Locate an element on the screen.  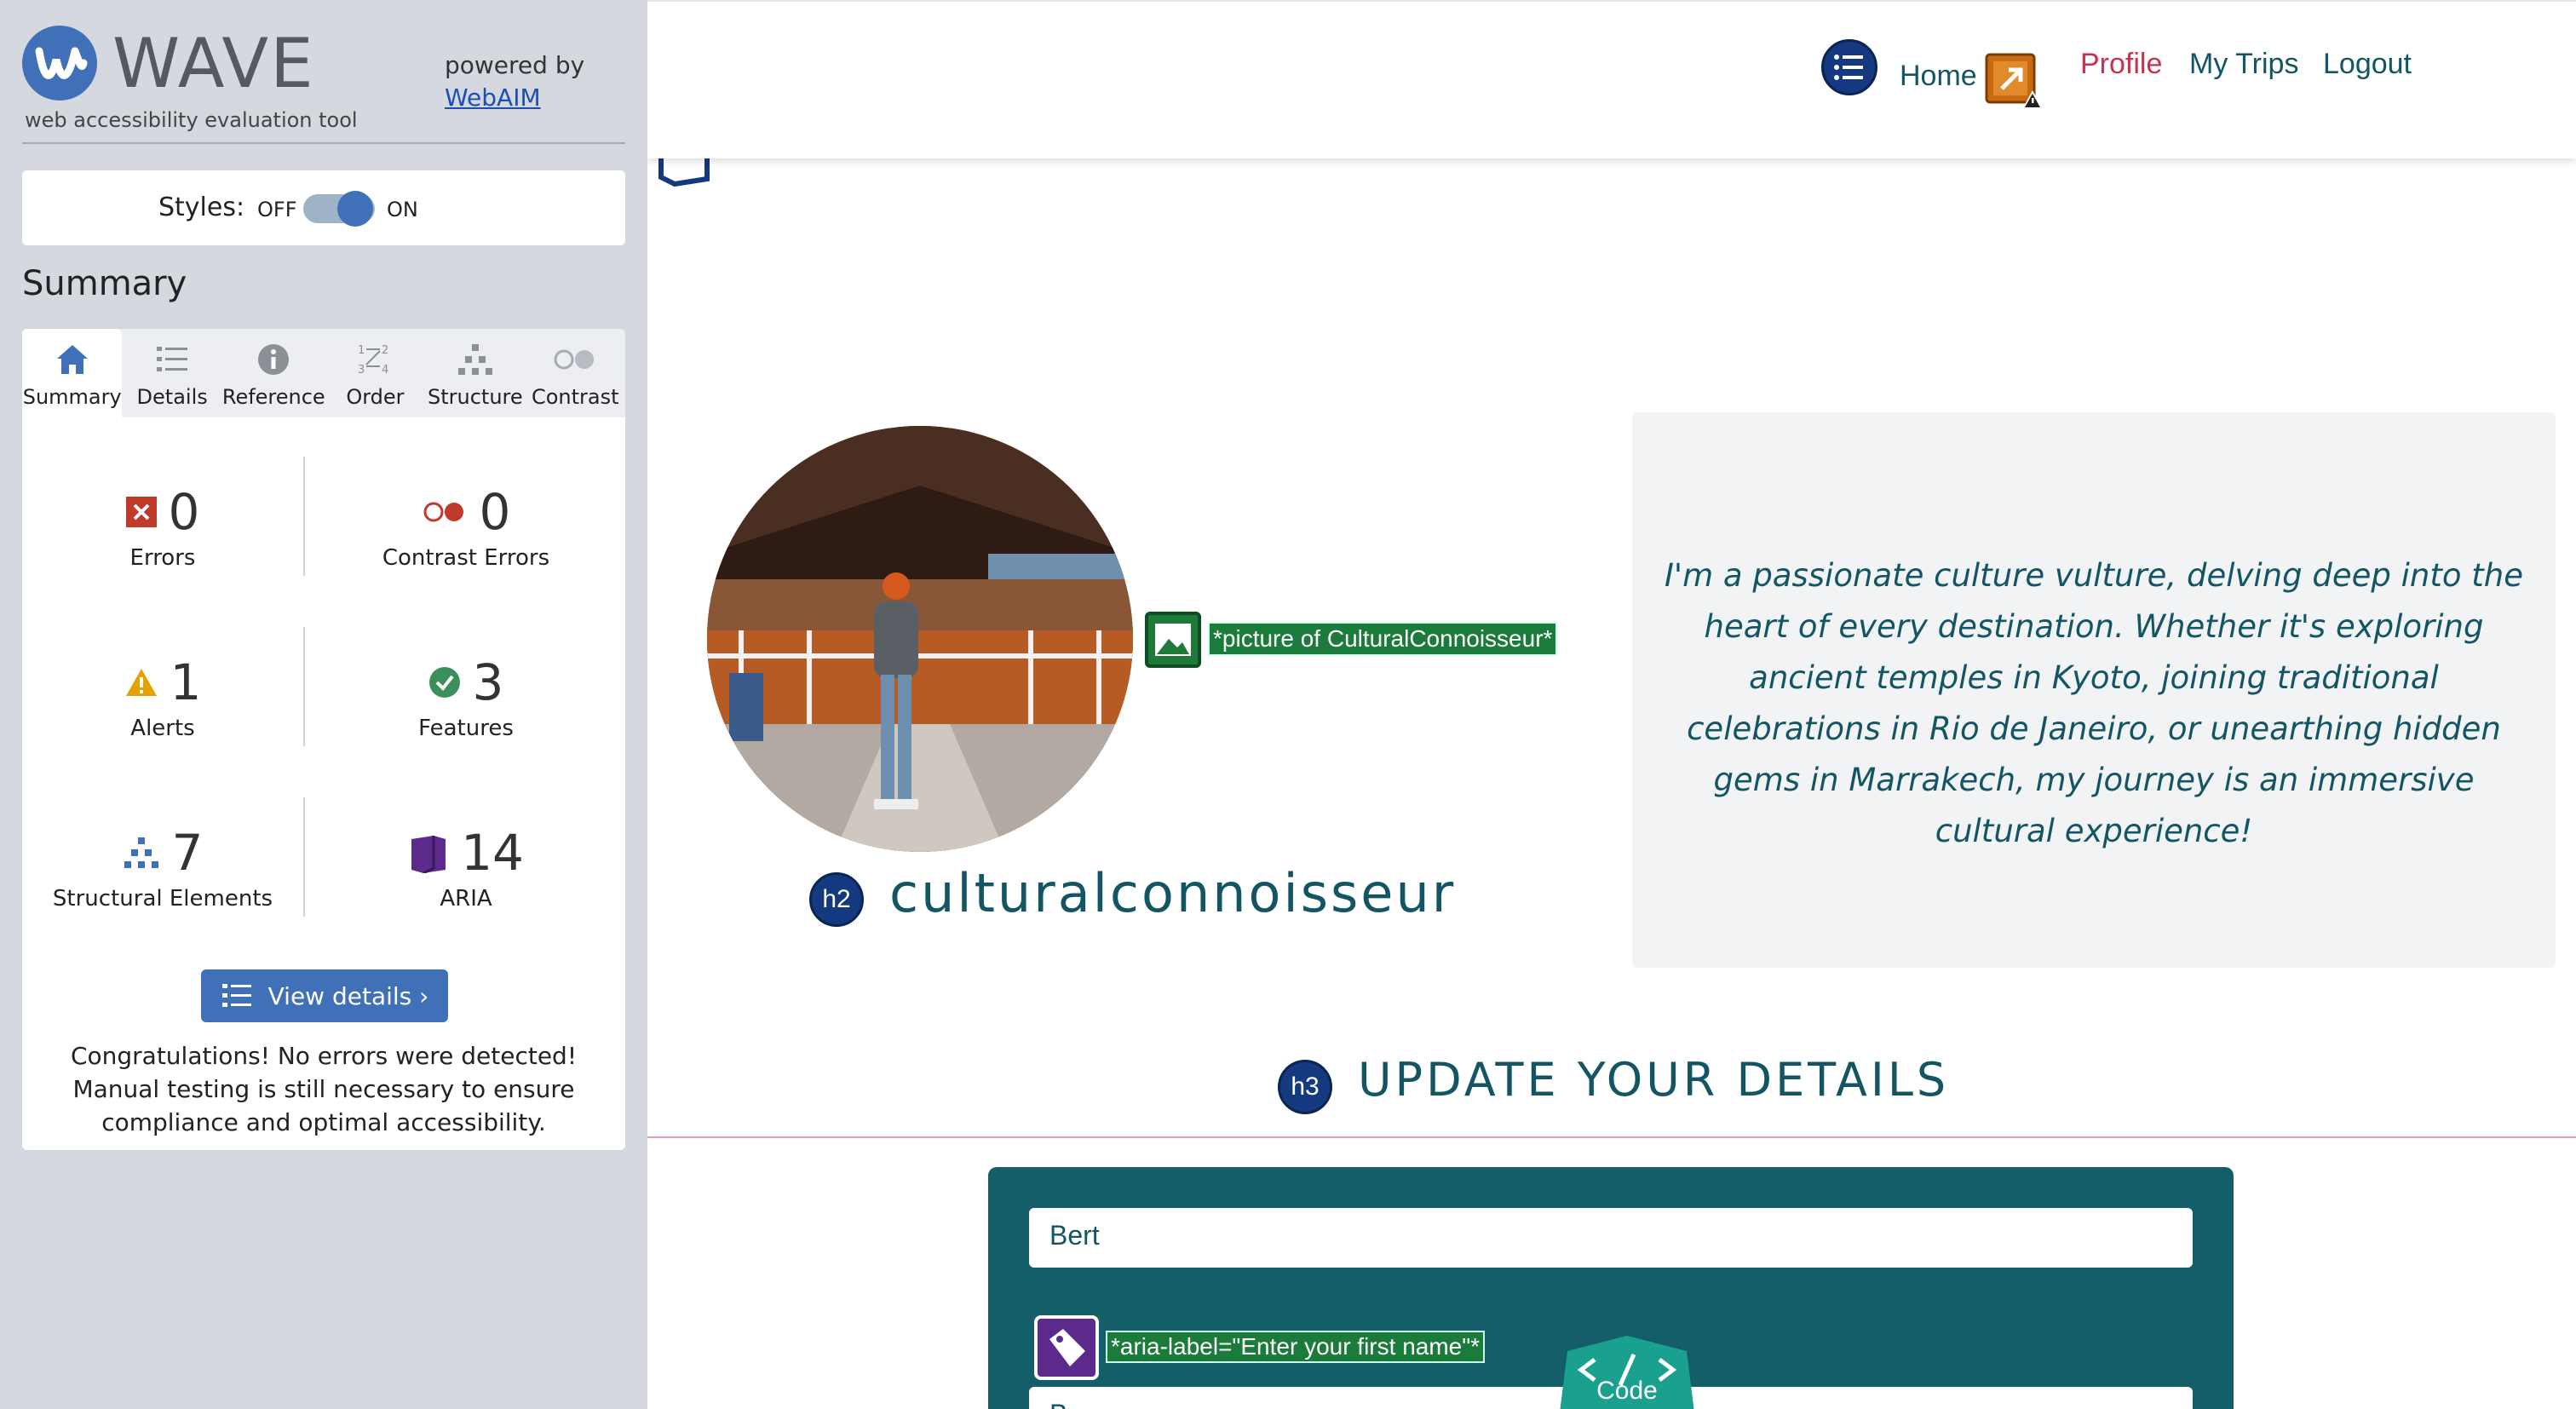
update-details-heading: UPDATE YOUR DETAILS is located at coordinates (1654, 1080).